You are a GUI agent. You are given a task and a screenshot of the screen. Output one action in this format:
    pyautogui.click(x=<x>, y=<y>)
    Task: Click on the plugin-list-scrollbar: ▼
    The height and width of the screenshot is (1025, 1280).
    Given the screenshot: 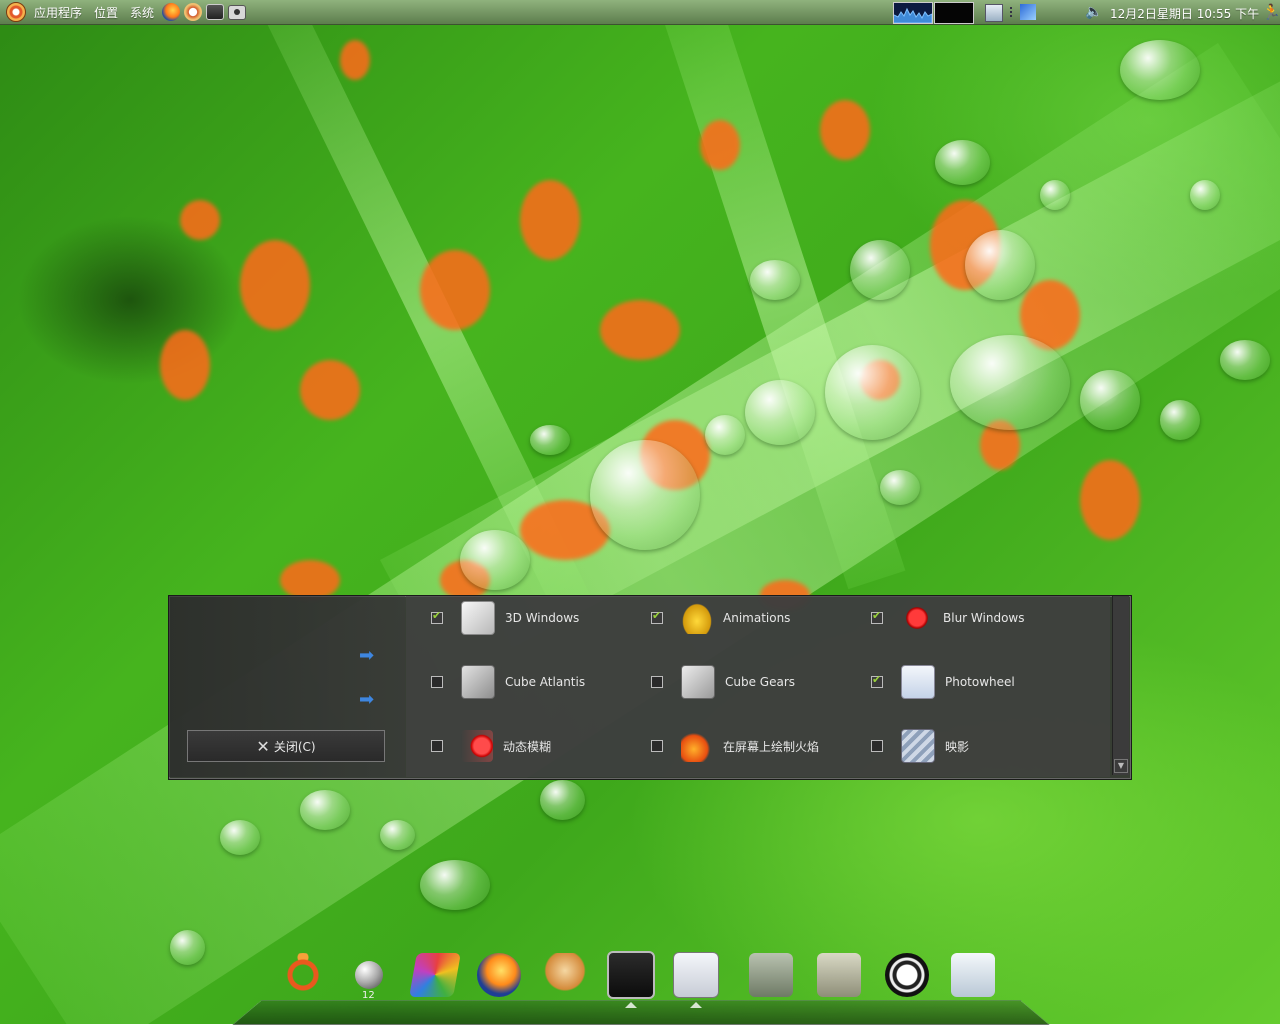 What is the action you would take?
    pyautogui.click(x=1120, y=685)
    